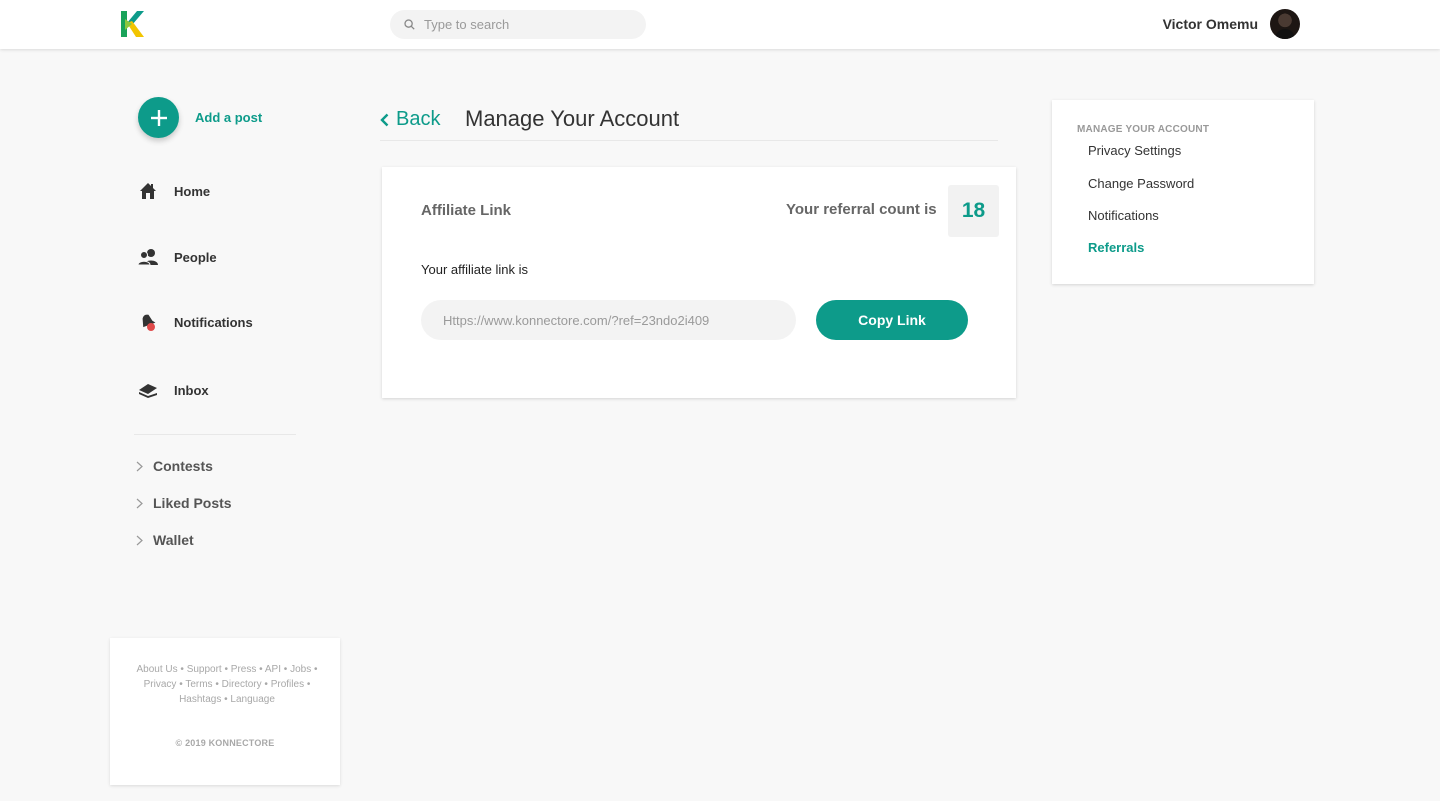 Image resolution: width=1440 pixels, height=801 pixels. Describe the element at coordinates (1116, 247) in the screenshot. I see `menu-item-referrals: Referrals` at that location.